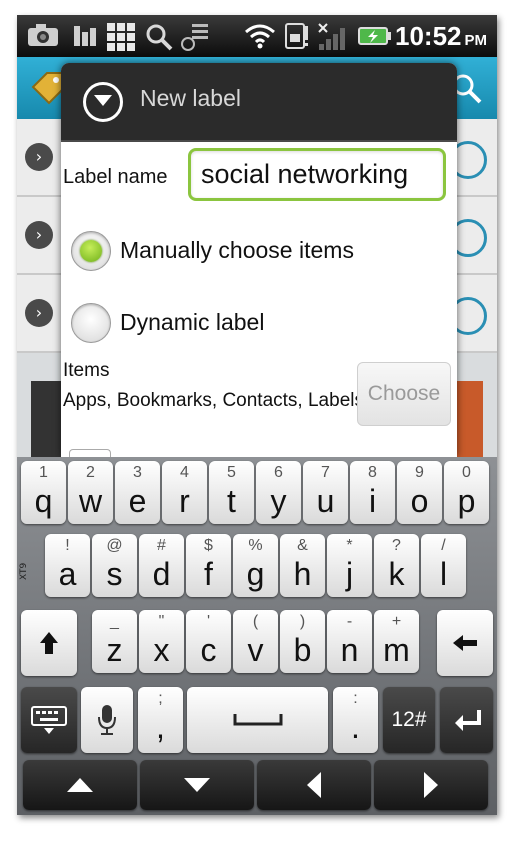  What do you see at coordinates (49, 643) in the screenshot?
I see `shift-key` at bounding box center [49, 643].